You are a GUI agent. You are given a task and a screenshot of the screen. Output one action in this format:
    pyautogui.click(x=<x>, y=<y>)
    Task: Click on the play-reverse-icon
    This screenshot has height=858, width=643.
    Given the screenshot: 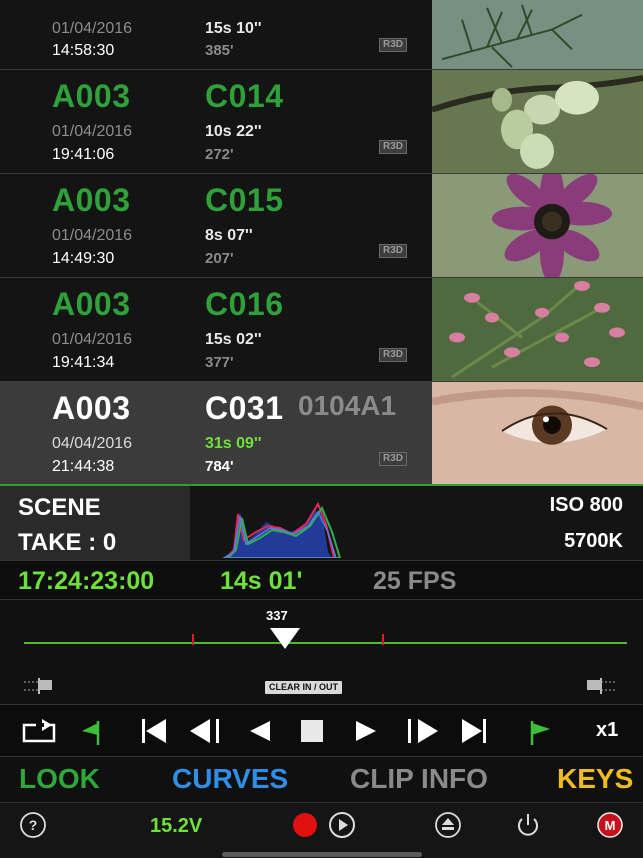 What is the action you would take?
    pyautogui.click(x=260, y=731)
    